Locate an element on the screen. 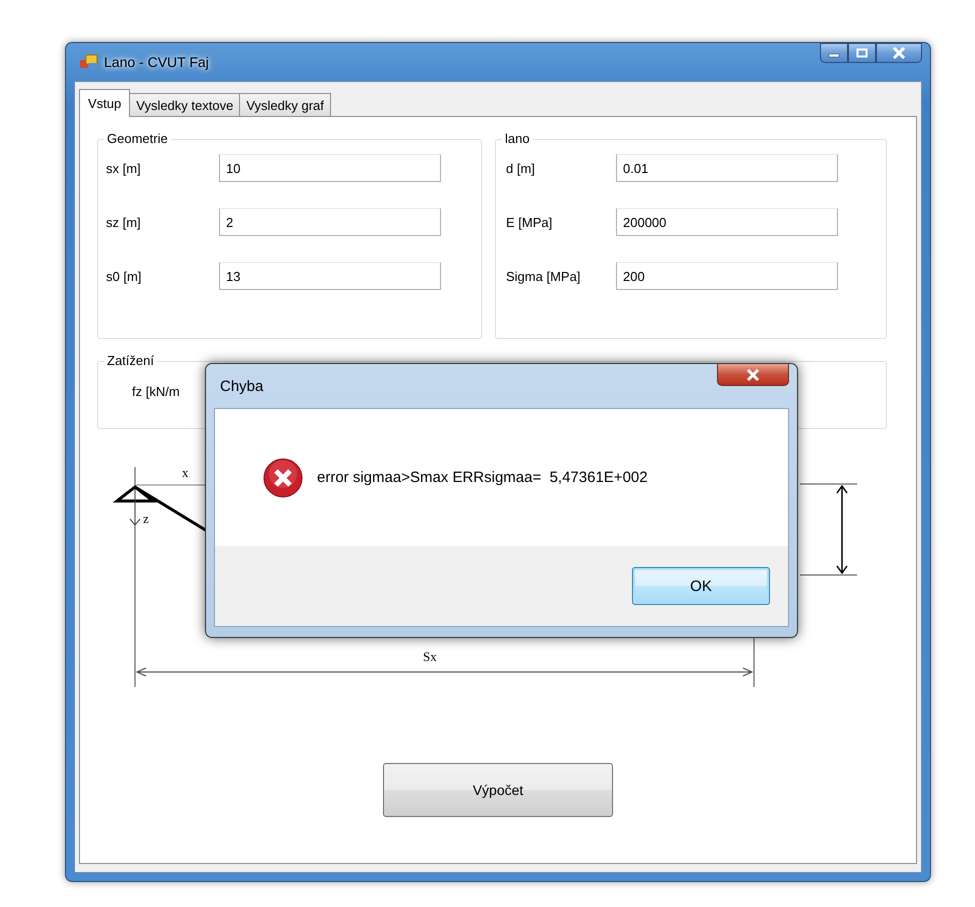  field-label: s0 [m] is located at coordinates (123, 276).